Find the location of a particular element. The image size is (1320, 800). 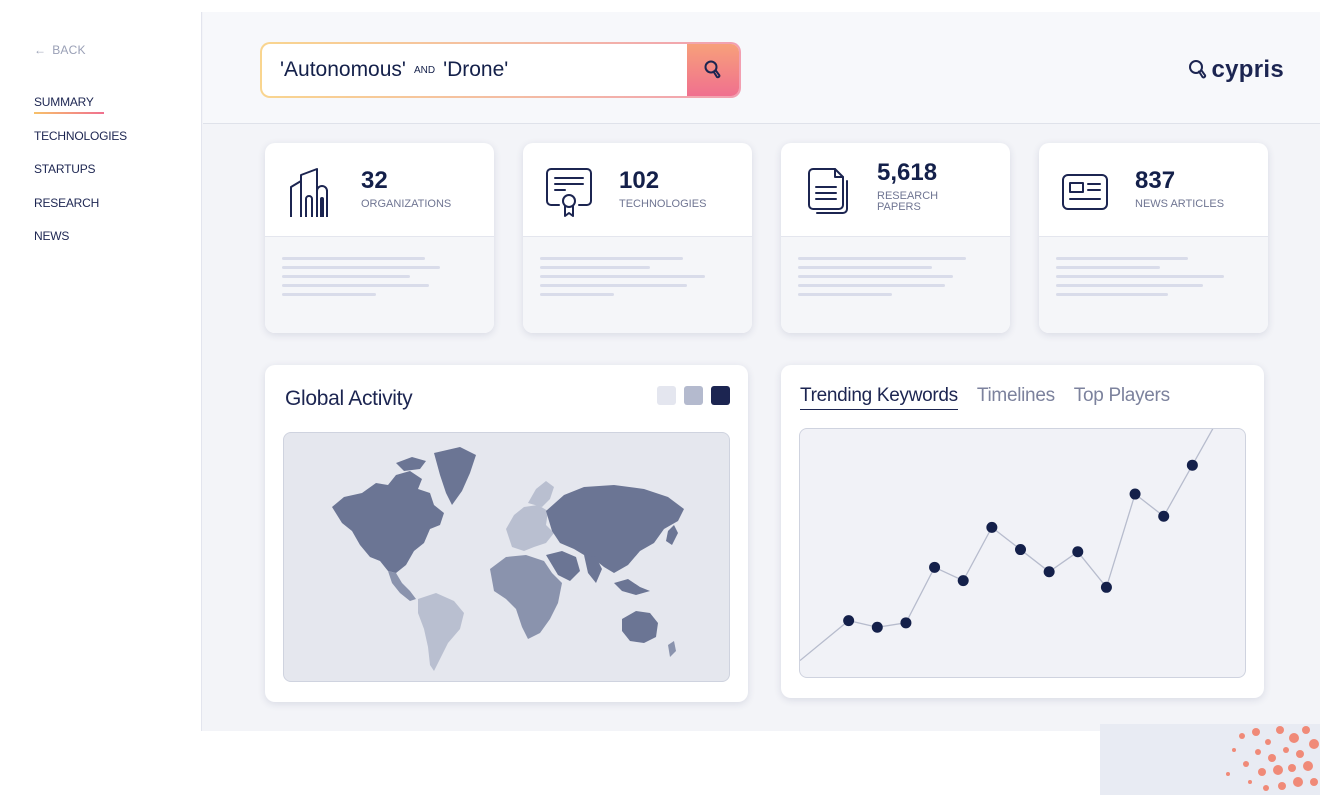

search-bar: 'Autonomous' AND 'Drone' is located at coordinates (500, 70).